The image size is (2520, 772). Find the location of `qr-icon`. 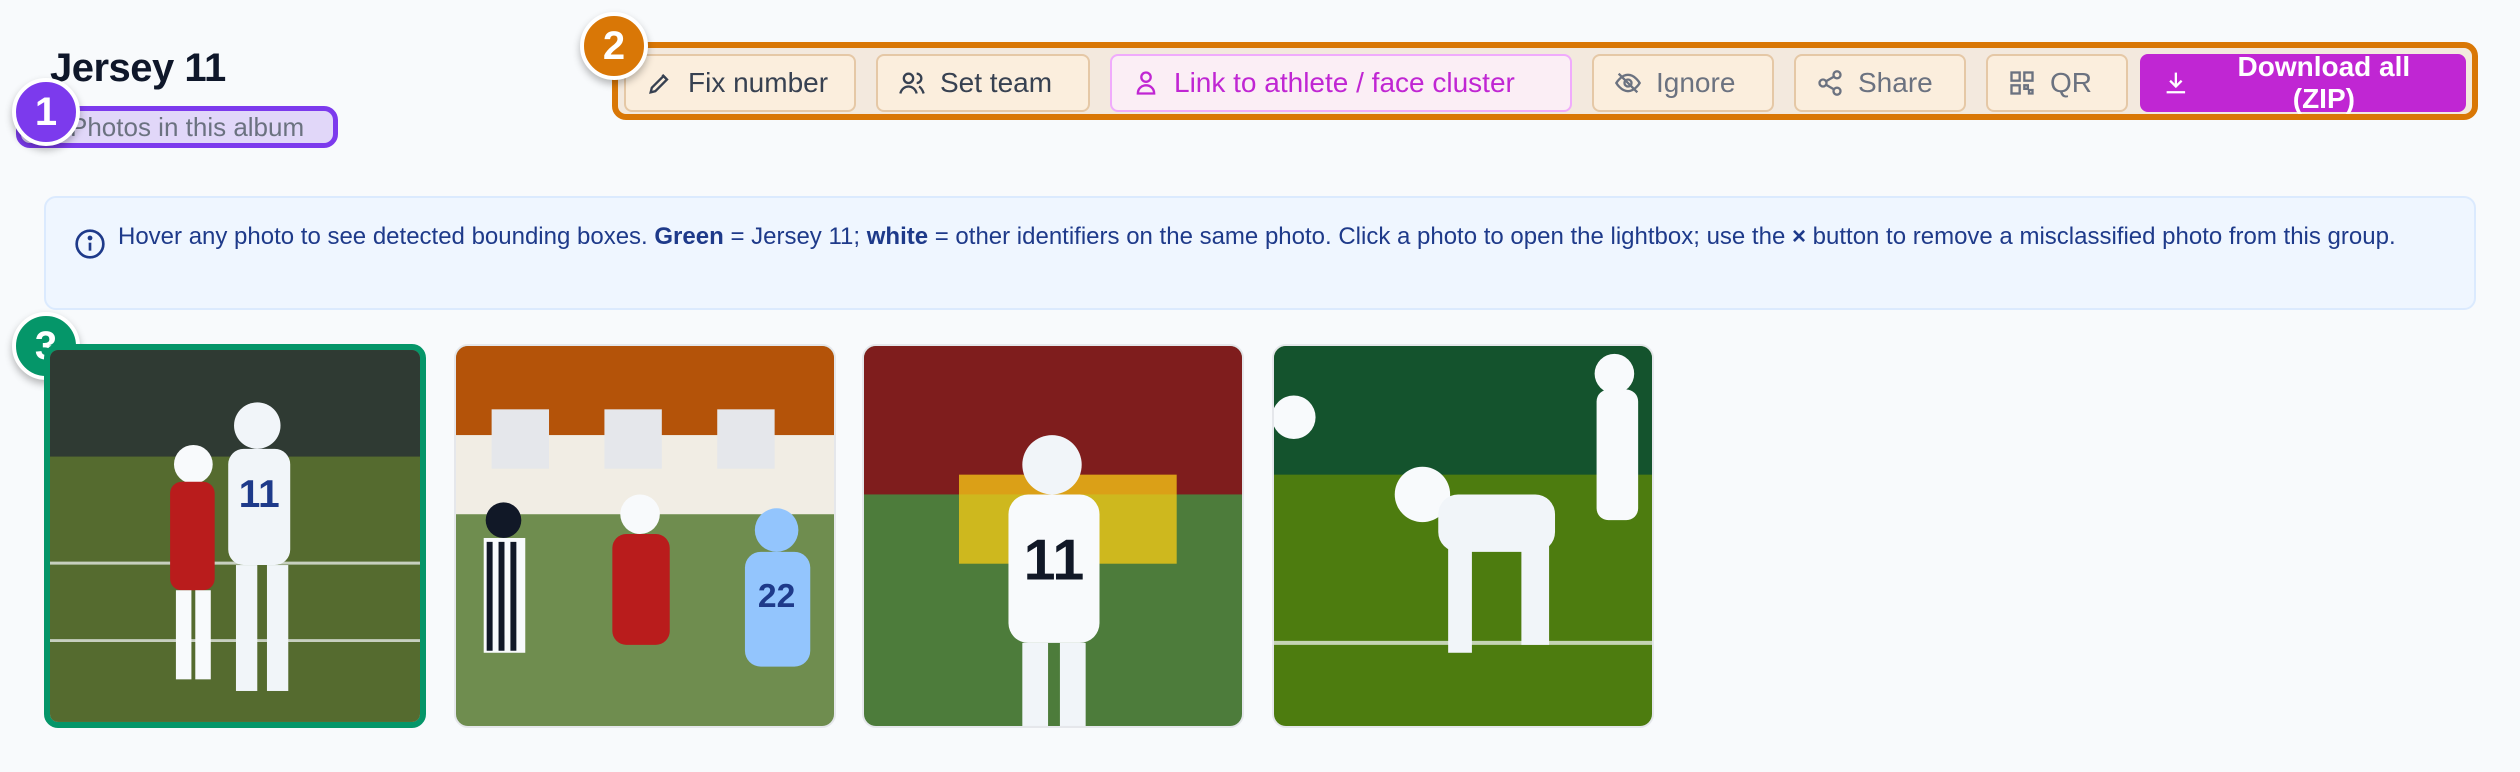

qr-icon is located at coordinates (2022, 83).